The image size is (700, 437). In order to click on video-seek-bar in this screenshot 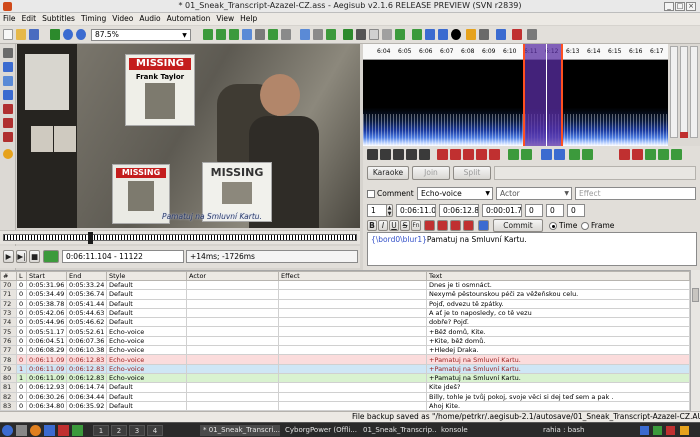, I will do `click(180, 237)`.